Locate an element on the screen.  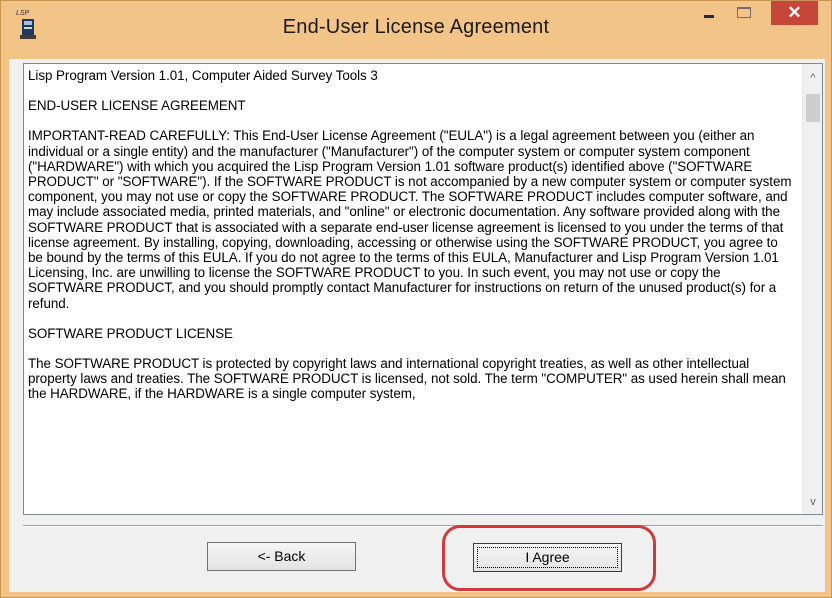
maximize-button is located at coordinates (745, 14).